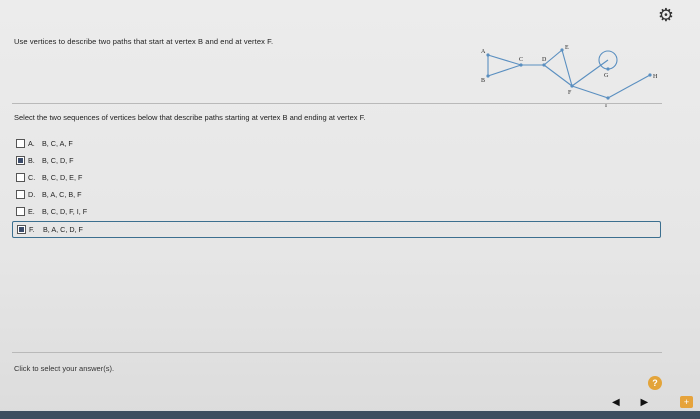 The image size is (700, 419). I want to click on navigation: ◀ ▶, so click(639, 402).